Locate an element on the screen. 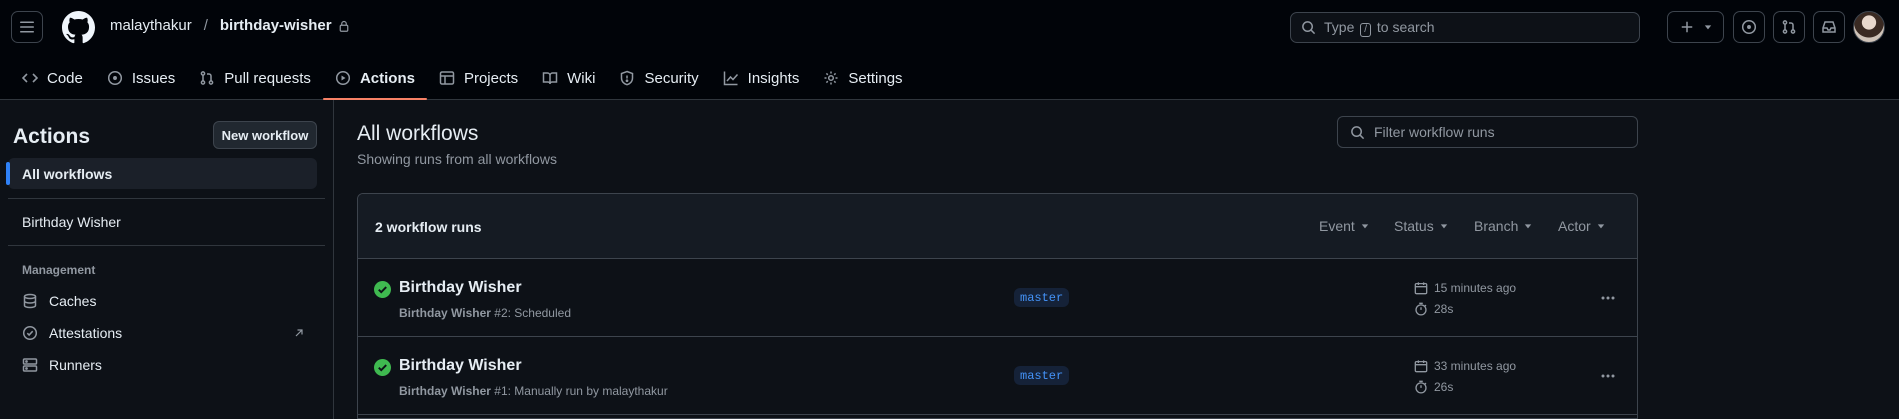 Image resolution: width=1899 pixels, height=419 pixels. search-prefix: Type is located at coordinates (1339, 26).